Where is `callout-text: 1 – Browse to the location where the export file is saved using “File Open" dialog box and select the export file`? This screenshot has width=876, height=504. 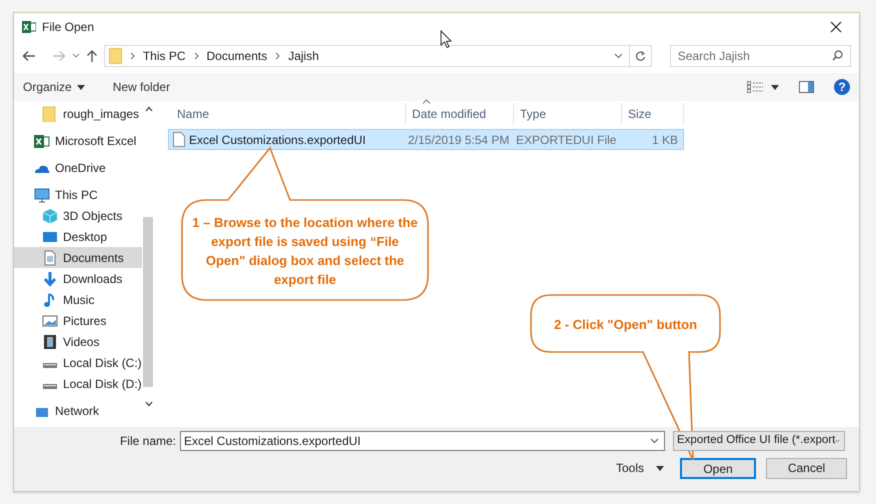
callout-text: 1 – Browse to the location where the export file is saved using “File Open" dialog box and select the export file is located at coordinates (305, 251).